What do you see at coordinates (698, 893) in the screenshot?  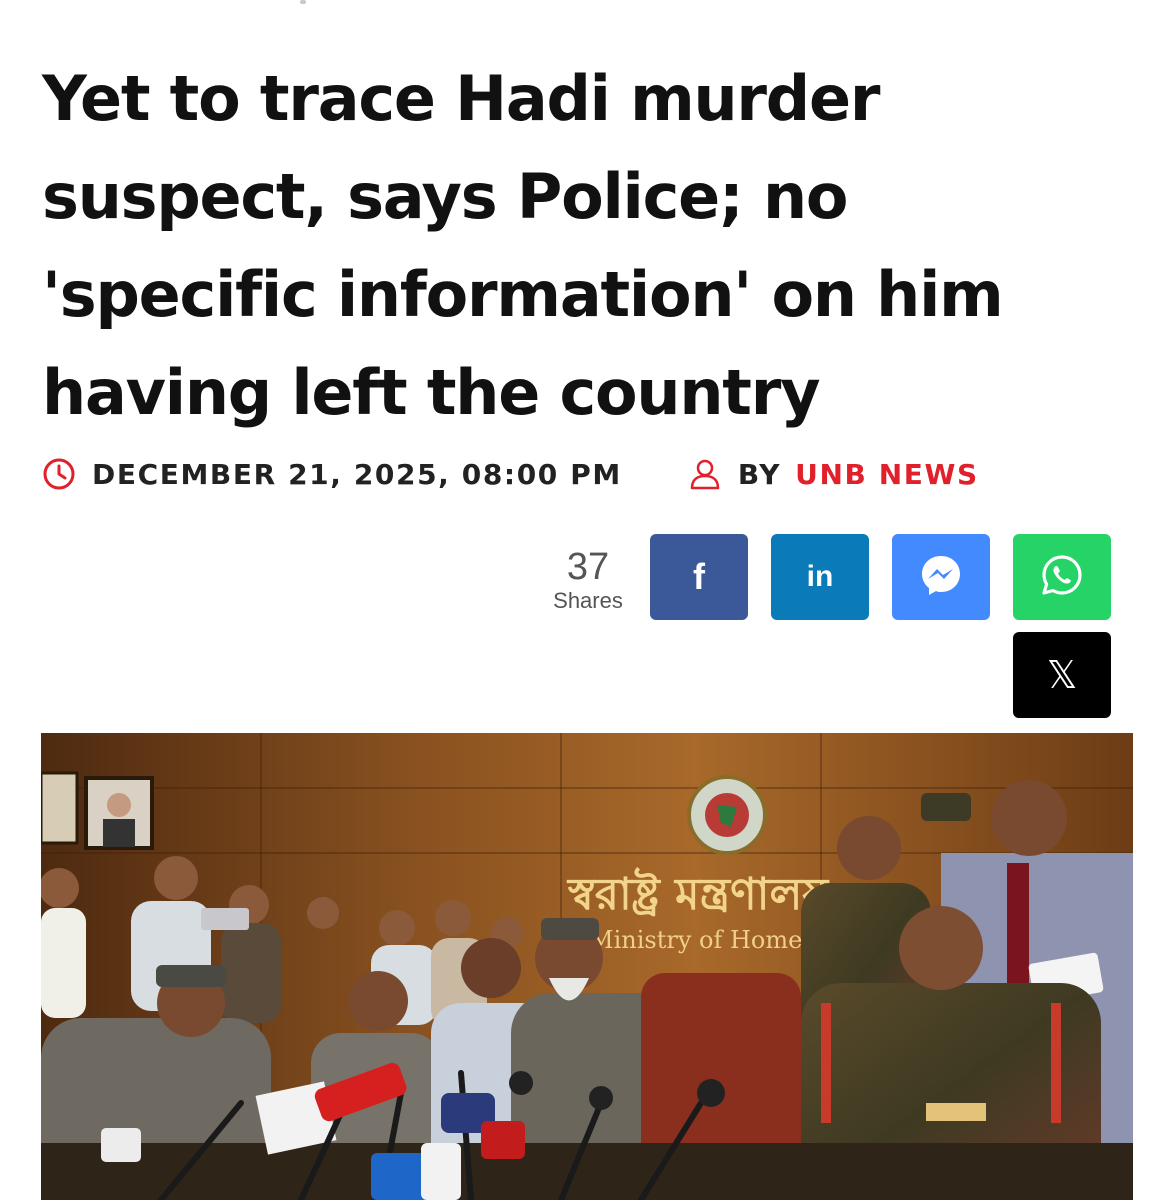 I see `wall-sign-bengali: স্বরাষ্ট্র মন্ত্রণালয়` at bounding box center [698, 893].